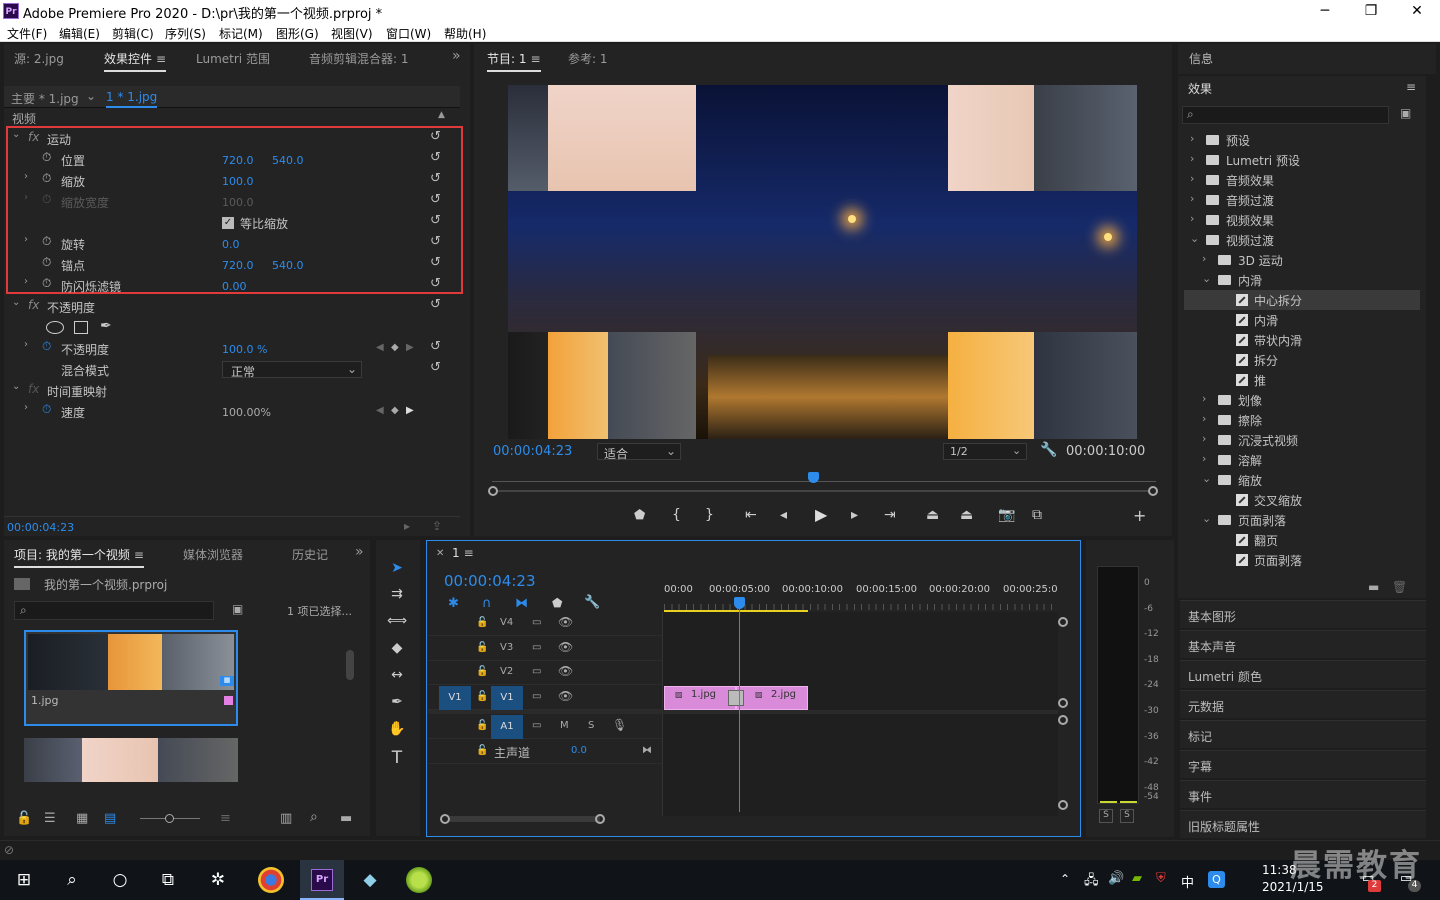  Describe the element at coordinates (228, 307) in the screenshot. I see `opacity-group-row: ⌄ fx 不透明度 ↺` at that location.